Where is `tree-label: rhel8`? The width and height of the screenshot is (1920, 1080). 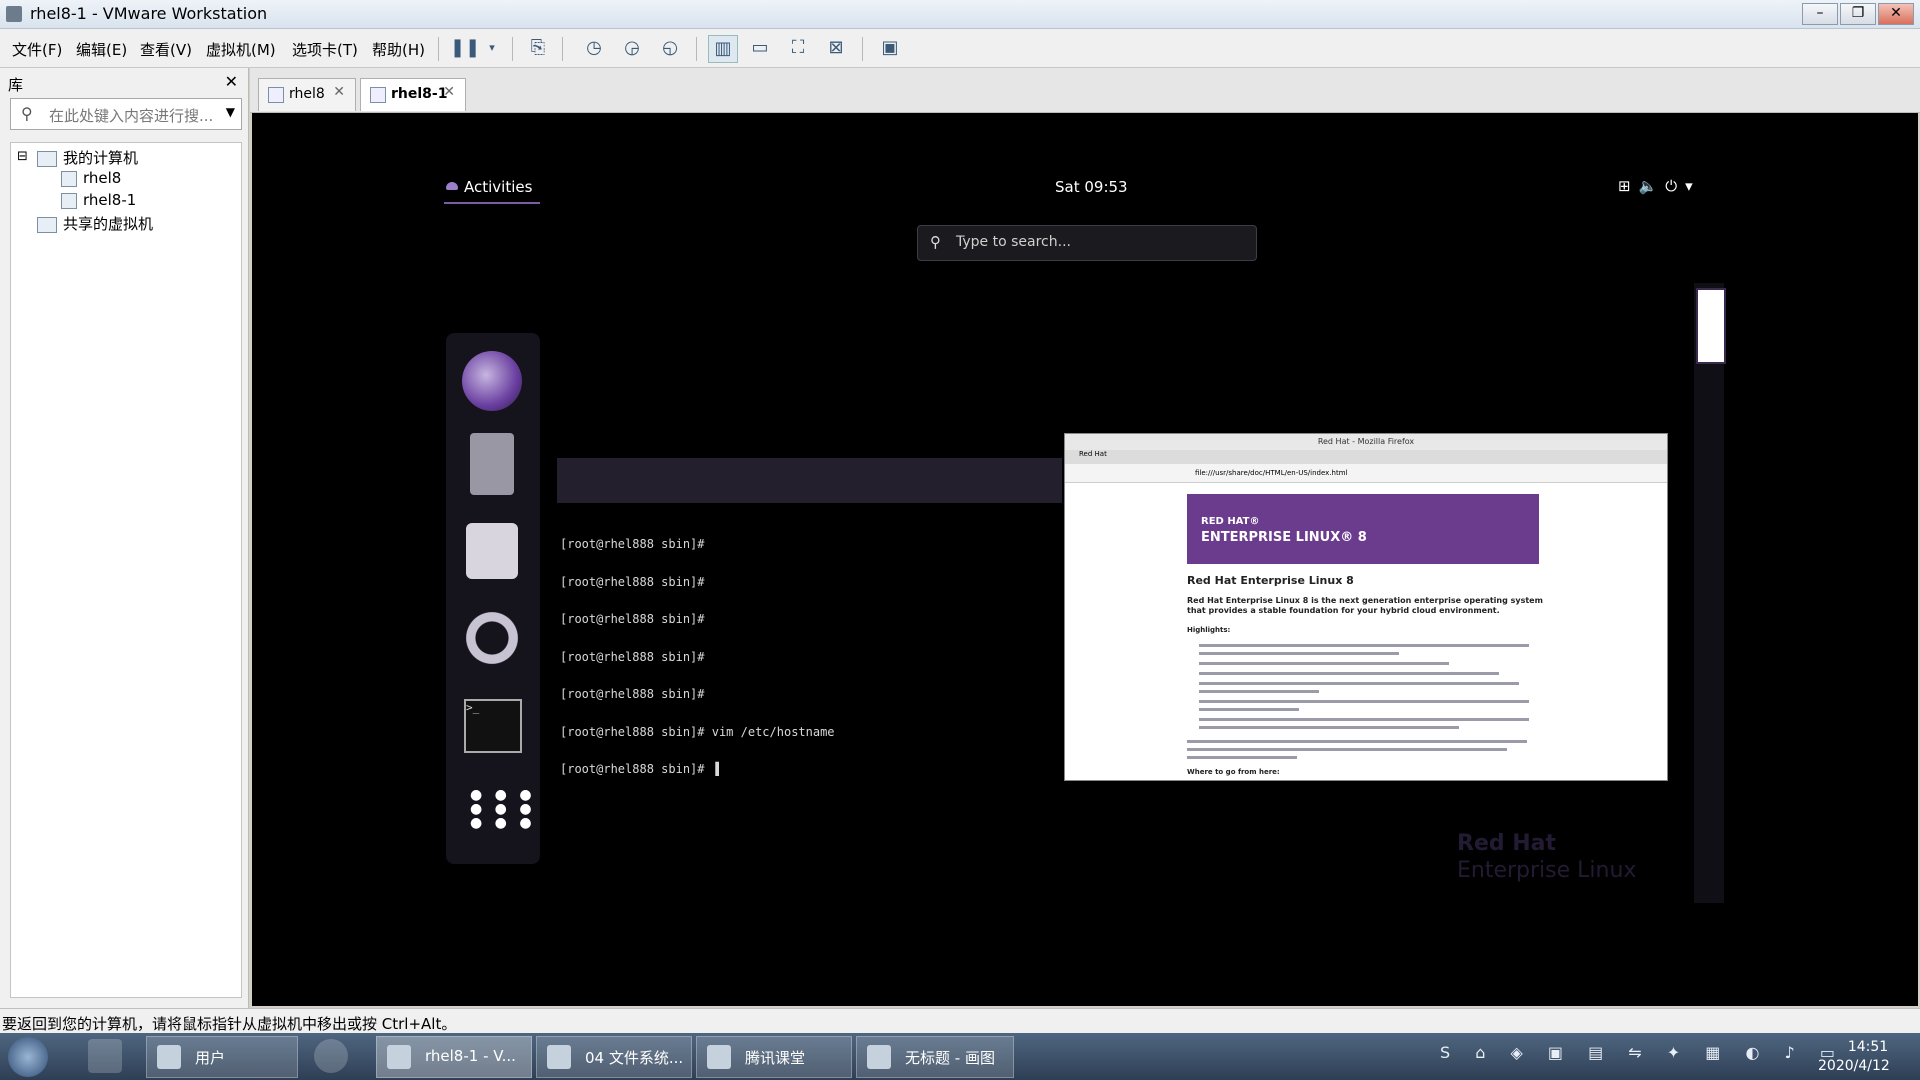
tree-label: rhel8 is located at coordinates (102, 178).